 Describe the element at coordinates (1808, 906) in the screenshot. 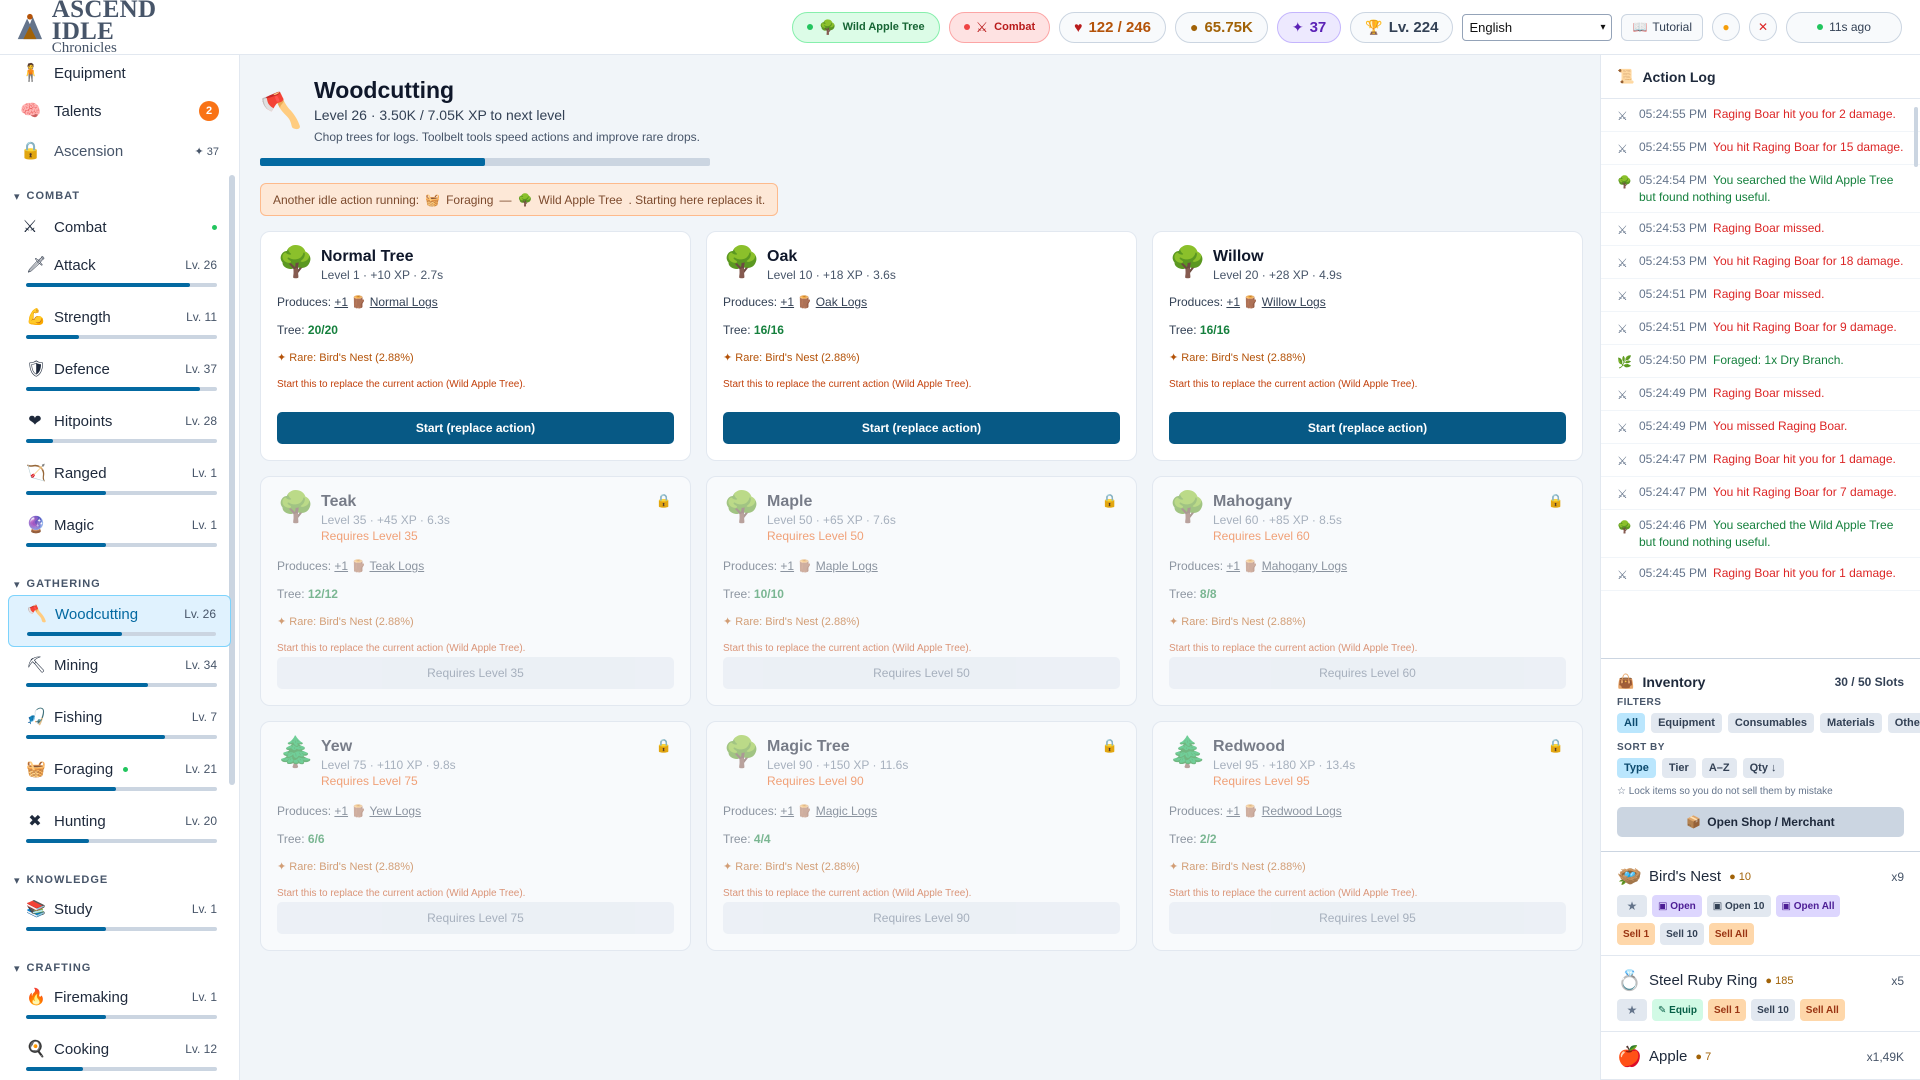

I see `item-action-button: ▣ Open All` at that location.